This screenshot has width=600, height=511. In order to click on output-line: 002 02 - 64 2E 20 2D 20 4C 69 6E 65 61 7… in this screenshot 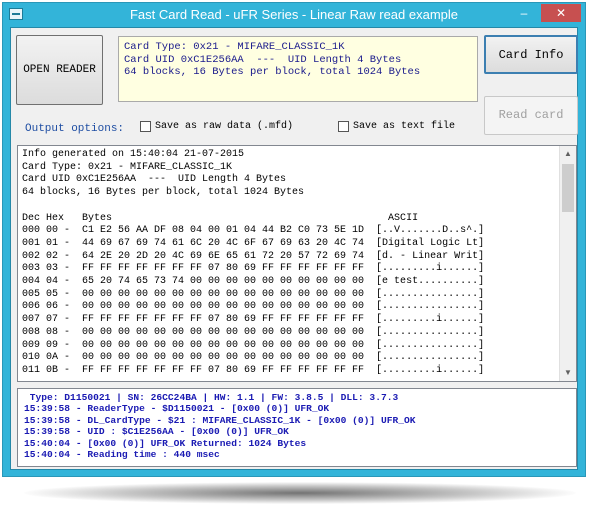, I will do `click(253, 256)`.